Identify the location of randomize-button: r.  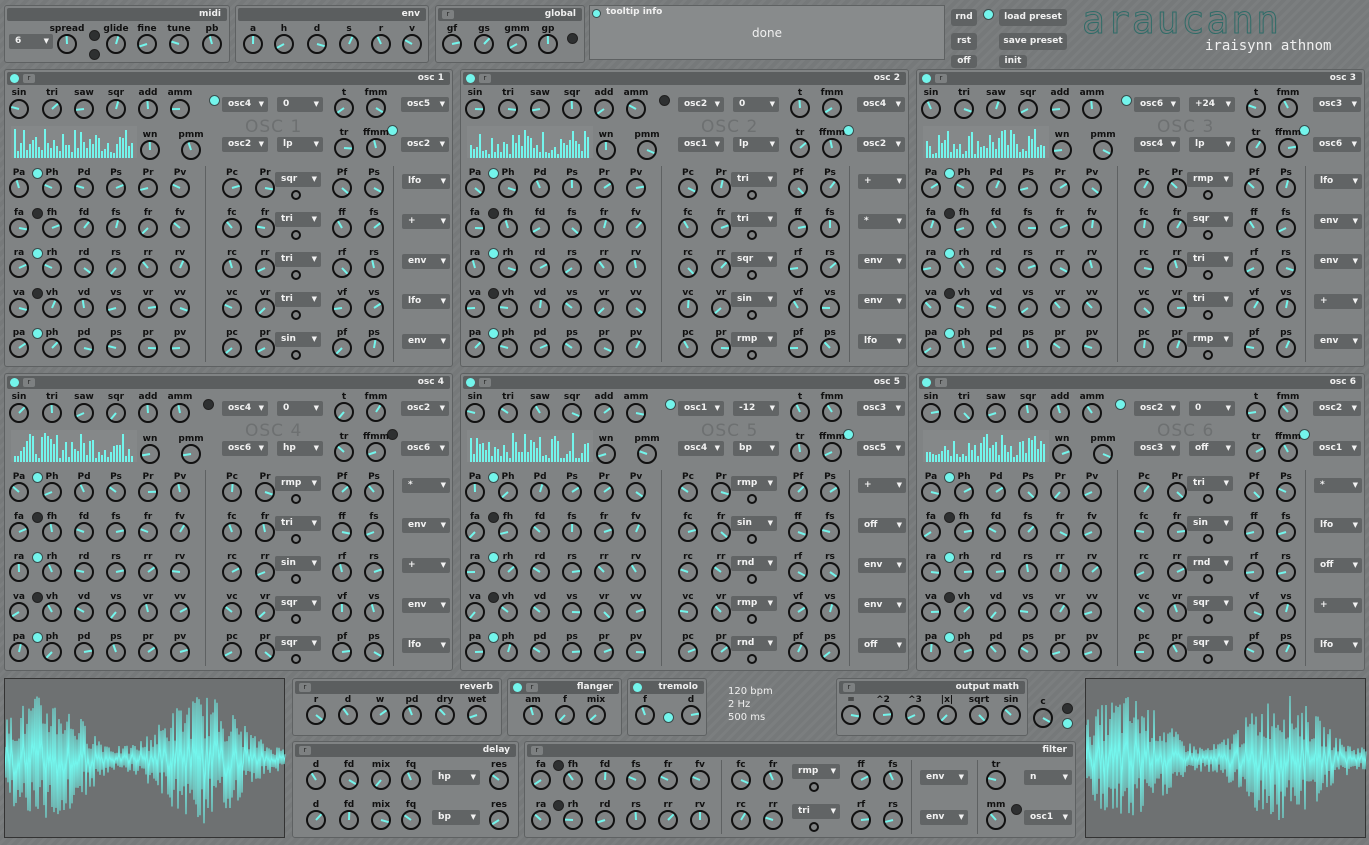
(849, 687).